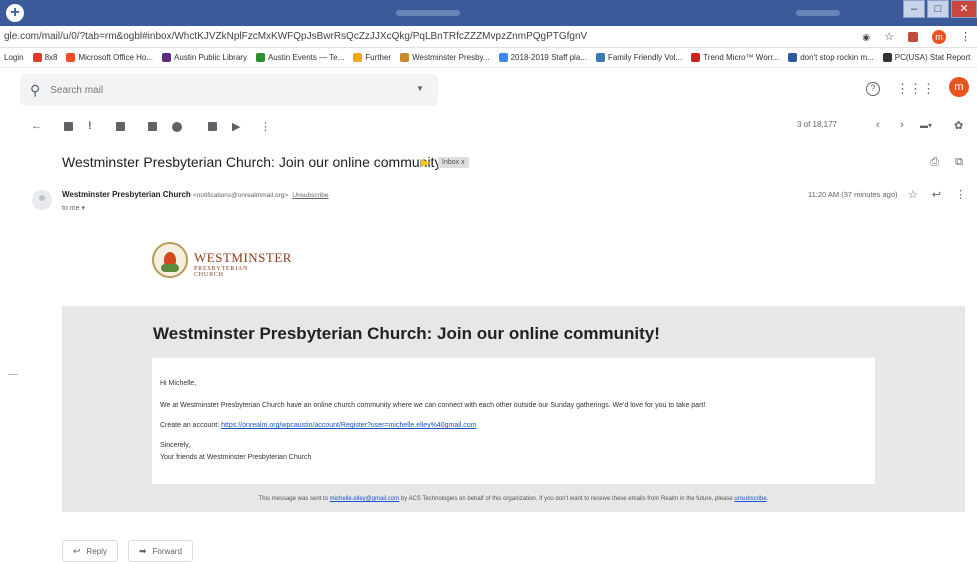 Image resolution: width=977 pixels, height=562 pixels. Describe the element at coordinates (428, 13) in the screenshot. I see `tab-title-blur` at that location.